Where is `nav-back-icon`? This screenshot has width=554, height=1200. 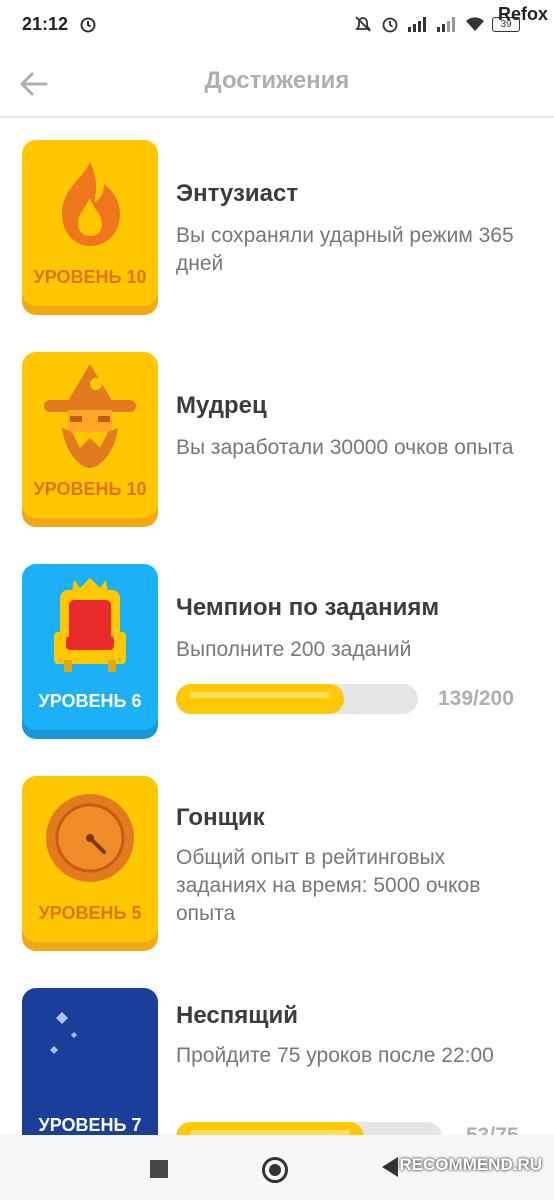
nav-back-icon is located at coordinates (390, 1167).